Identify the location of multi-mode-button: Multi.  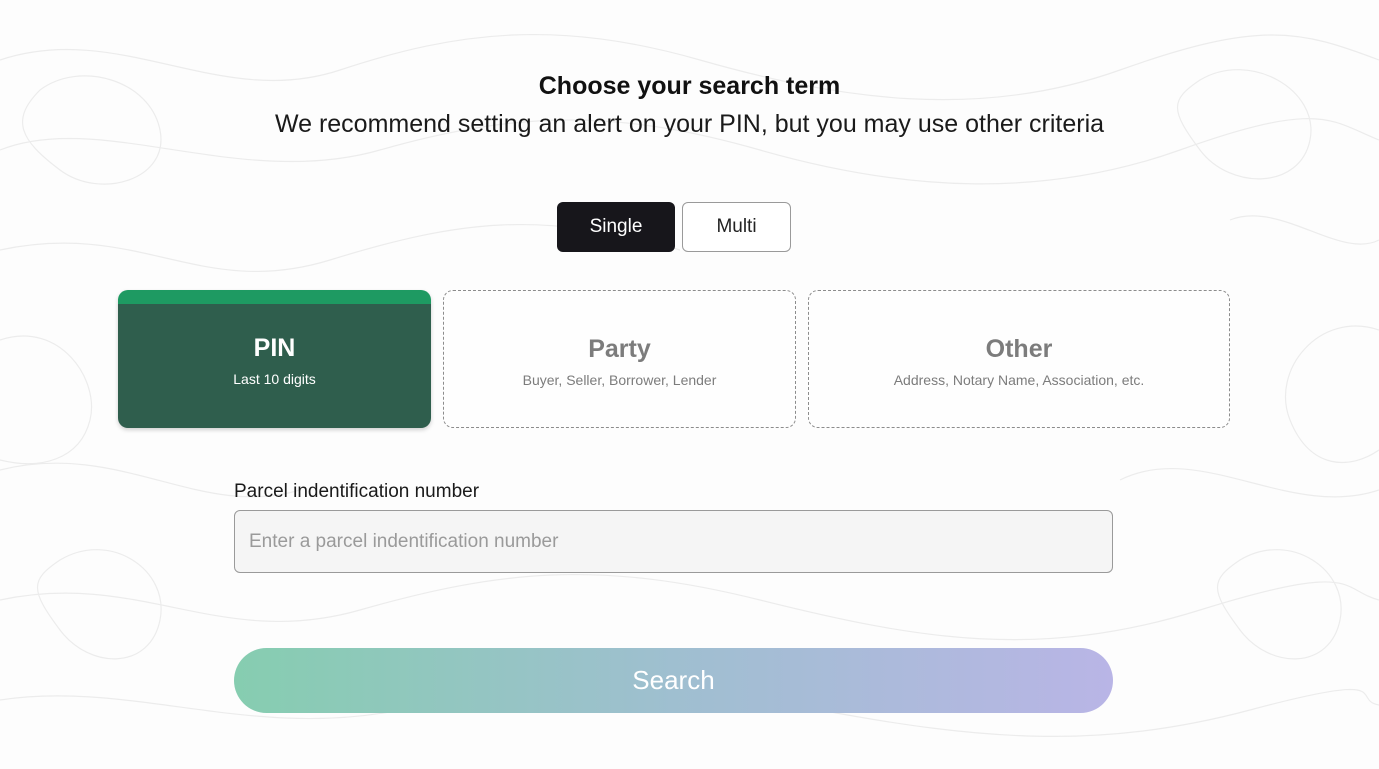
(736, 227).